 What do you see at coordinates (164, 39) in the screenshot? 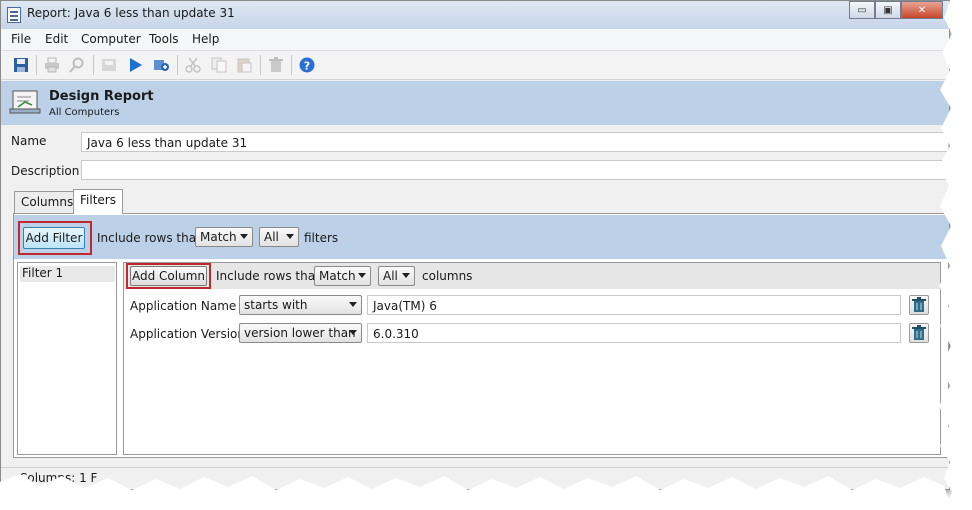
I see `menu-tools: Tools` at bounding box center [164, 39].